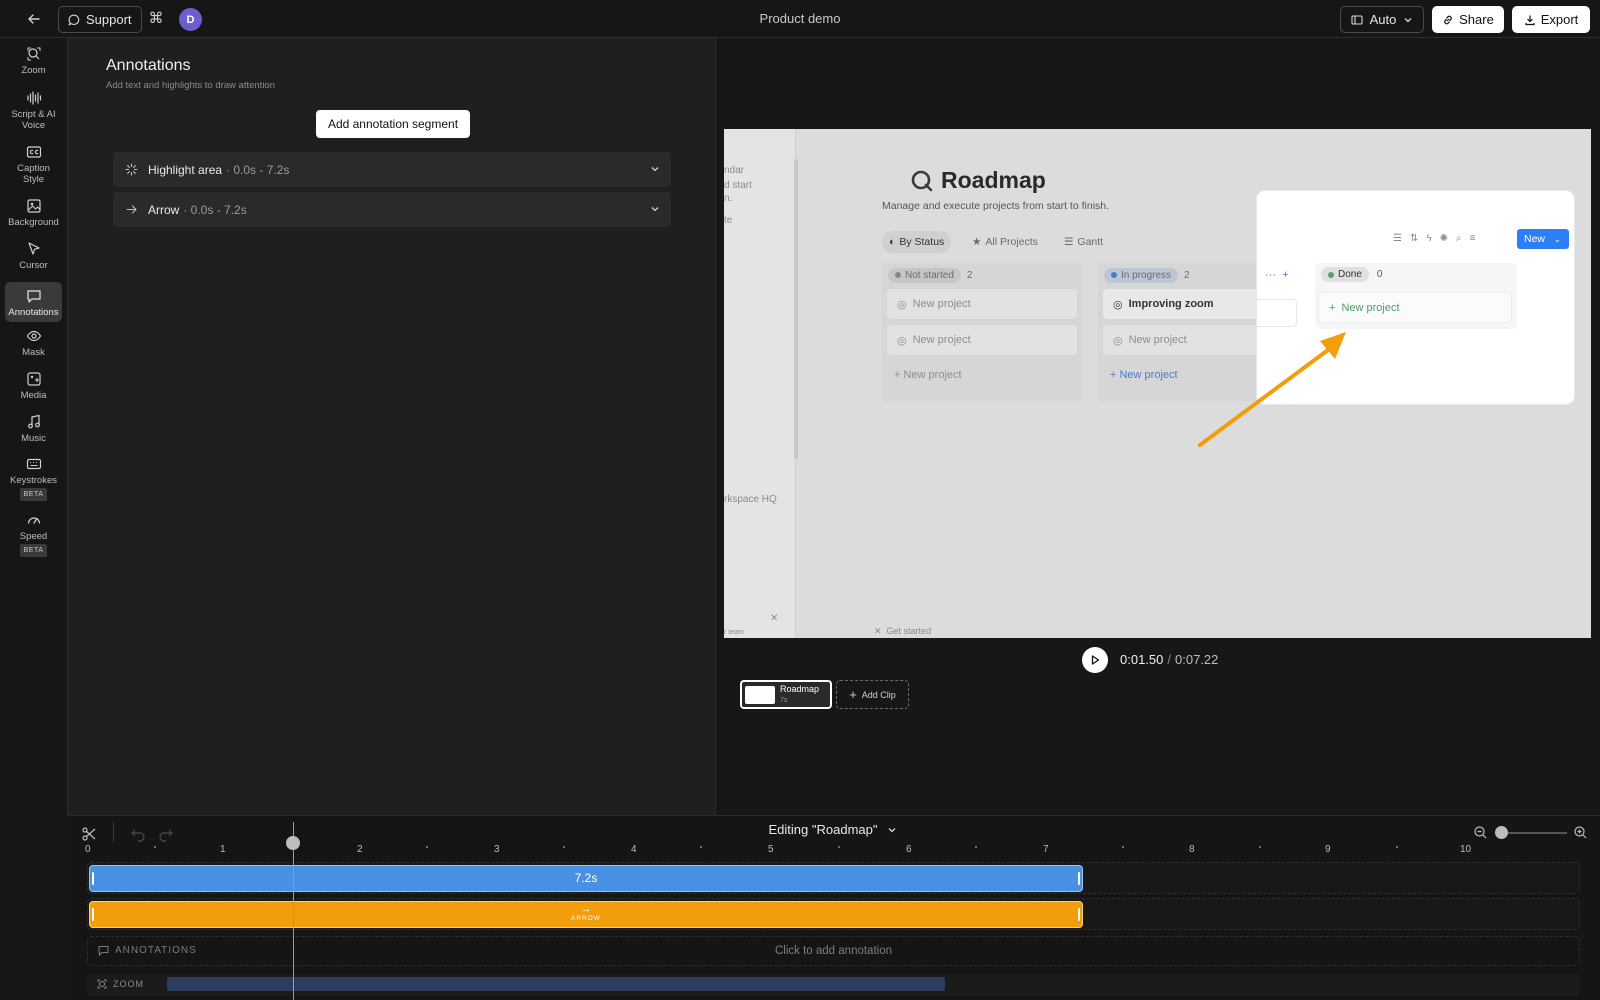  What do you see at coordinates (1046, 849) in the screenshot?
I see `ruler-tick: 7` at bounding box center [1046, 849].